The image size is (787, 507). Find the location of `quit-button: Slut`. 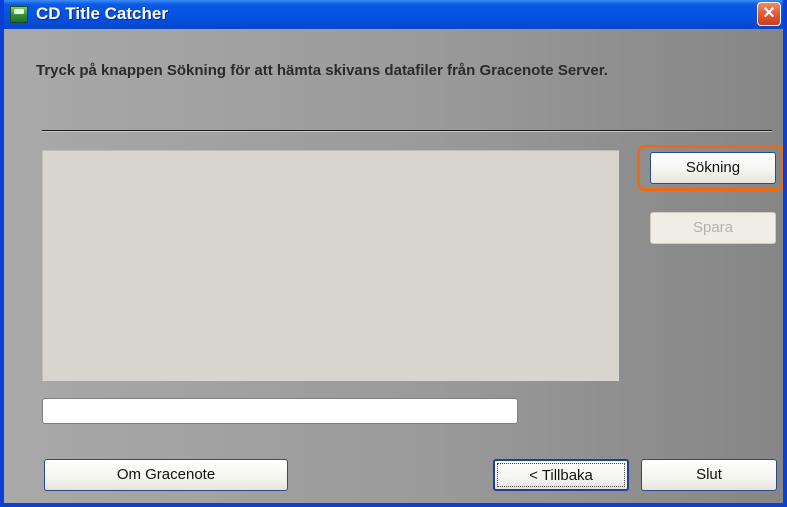

quit-button: Slut is located at coordinates (709, 475).